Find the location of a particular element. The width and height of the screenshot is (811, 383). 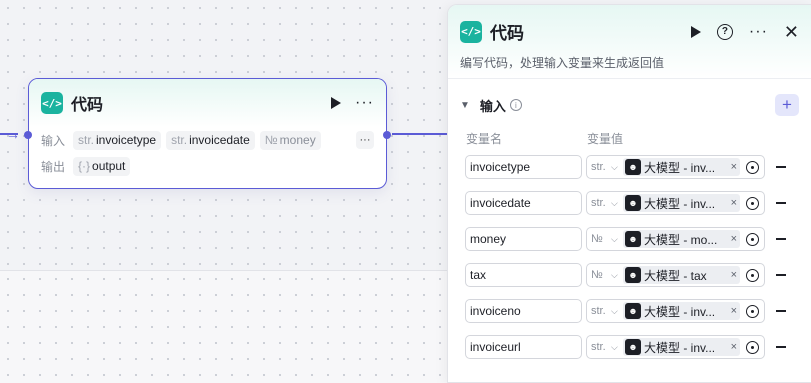

variable-value-selector: № ⌵ ☻ 大模型 - tax × is located at coordinates (675, 275).